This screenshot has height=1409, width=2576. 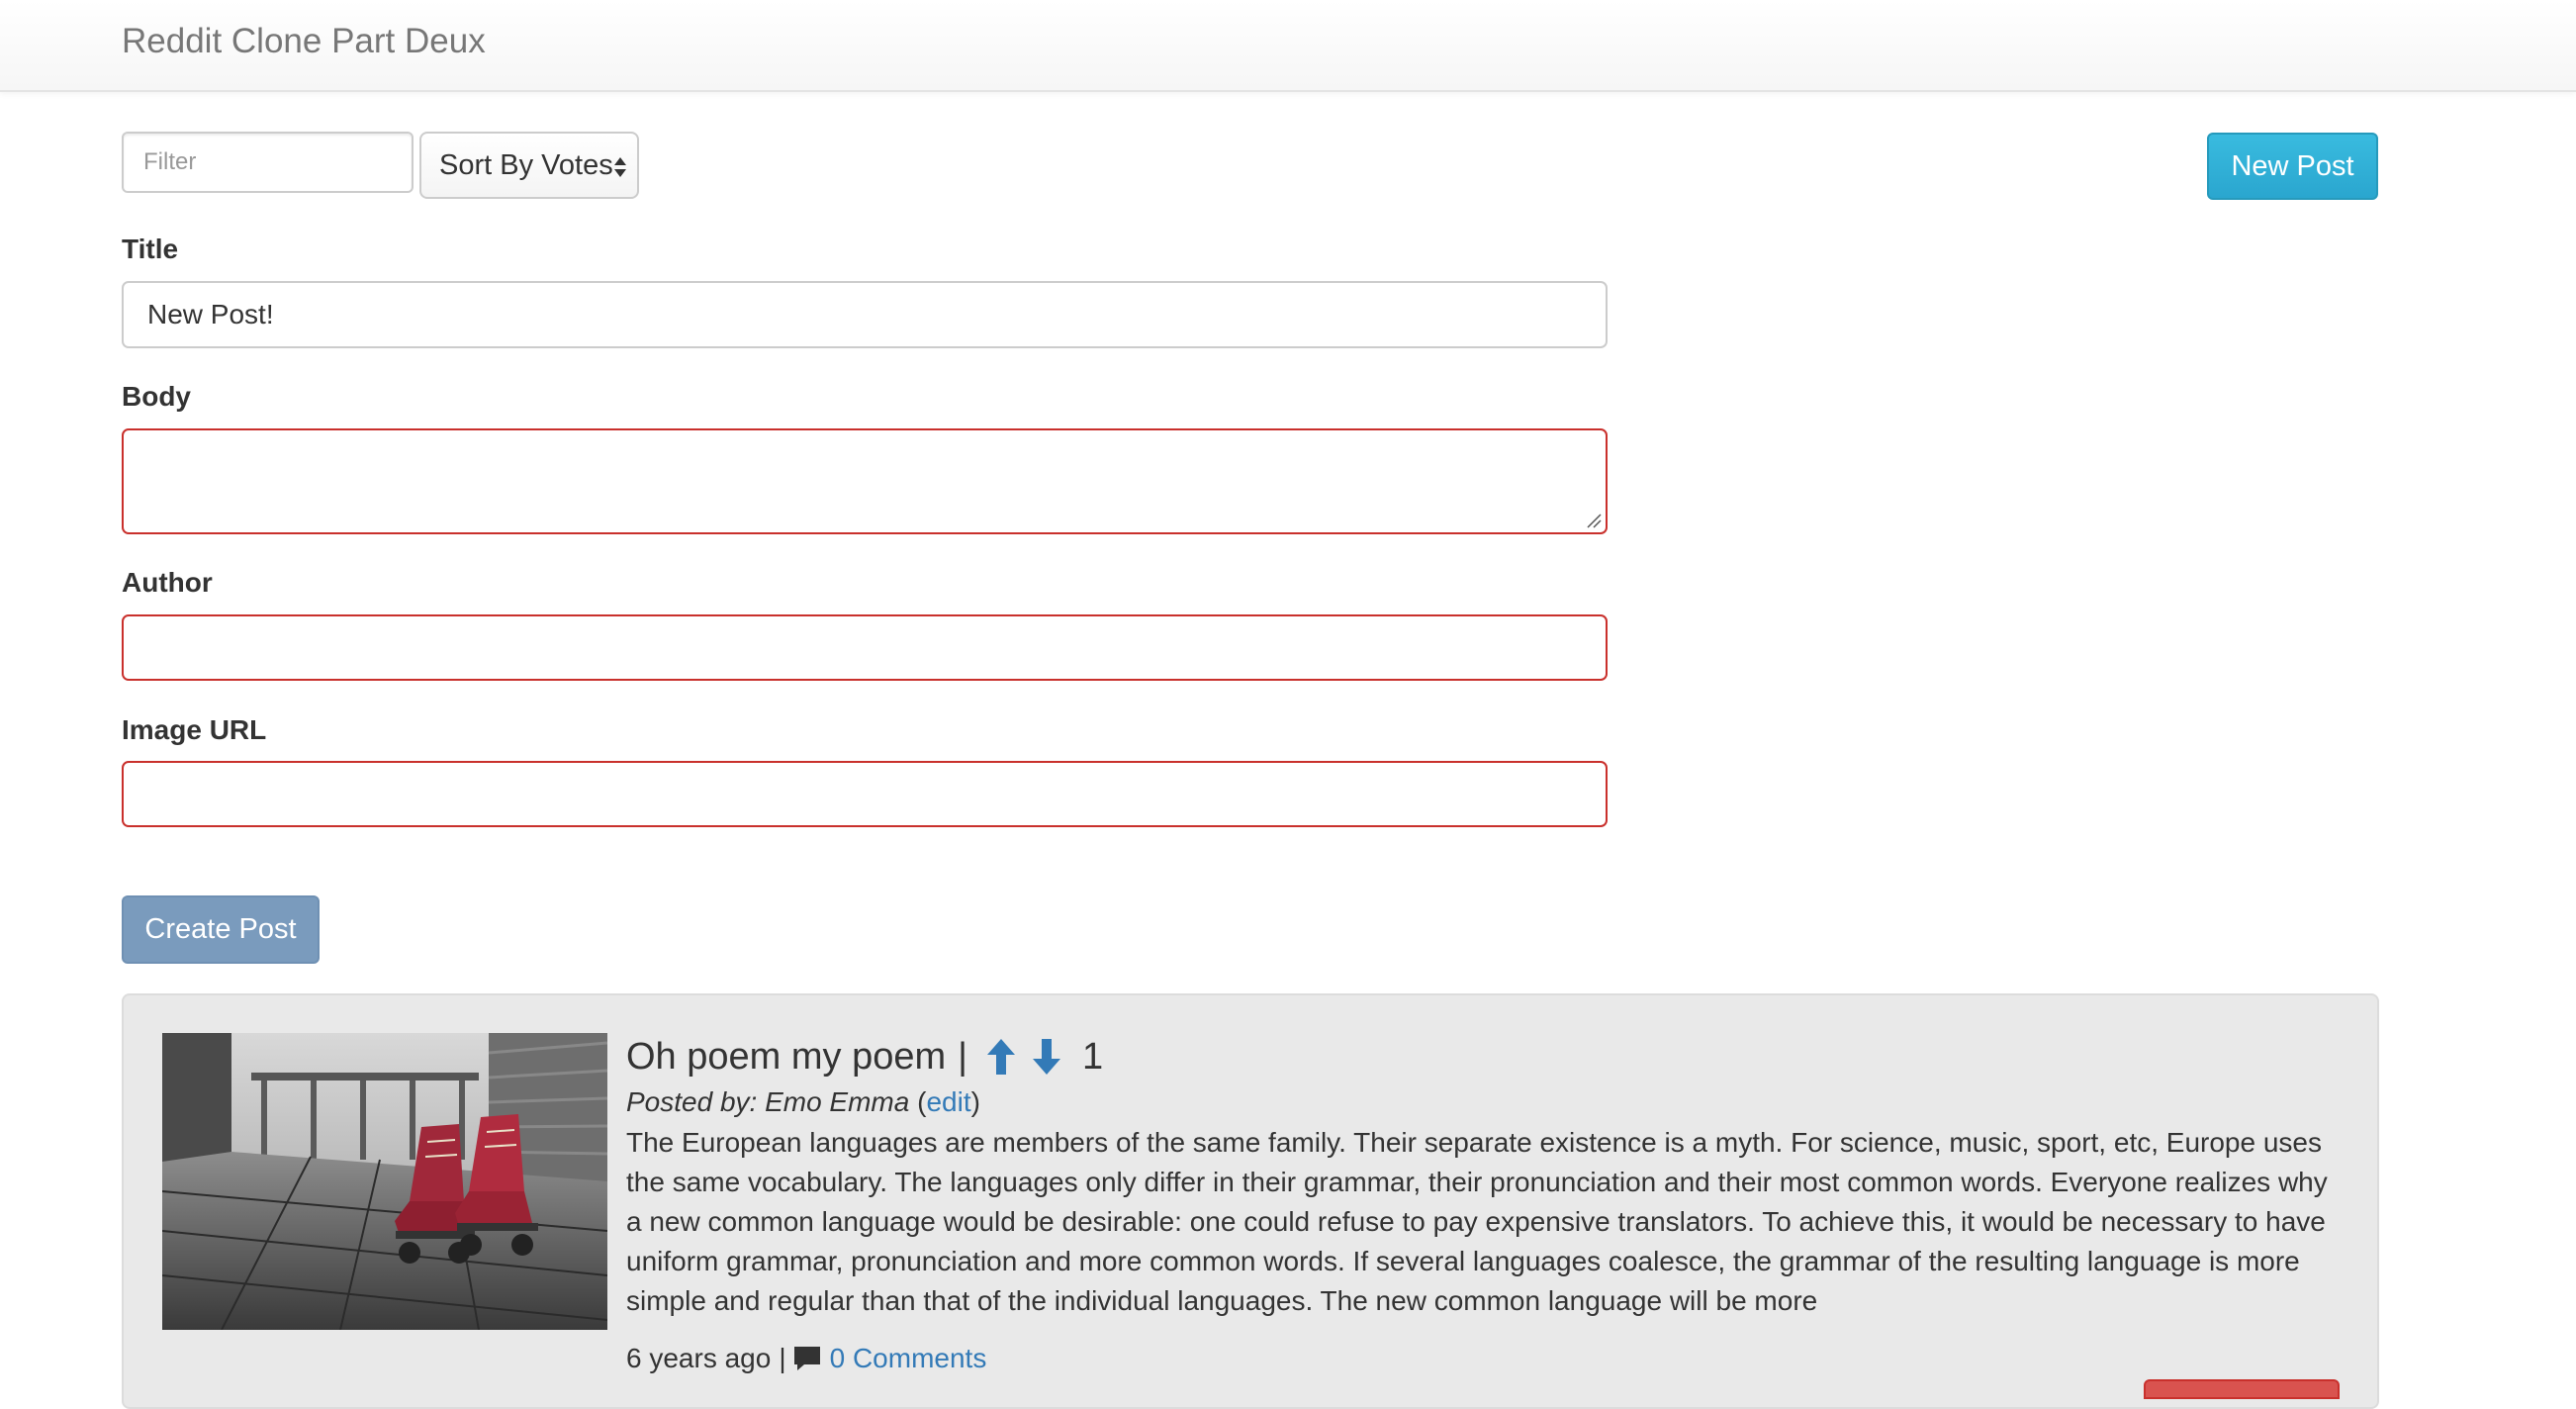 I want to click on body-textarea, so click(x=865, y=481).